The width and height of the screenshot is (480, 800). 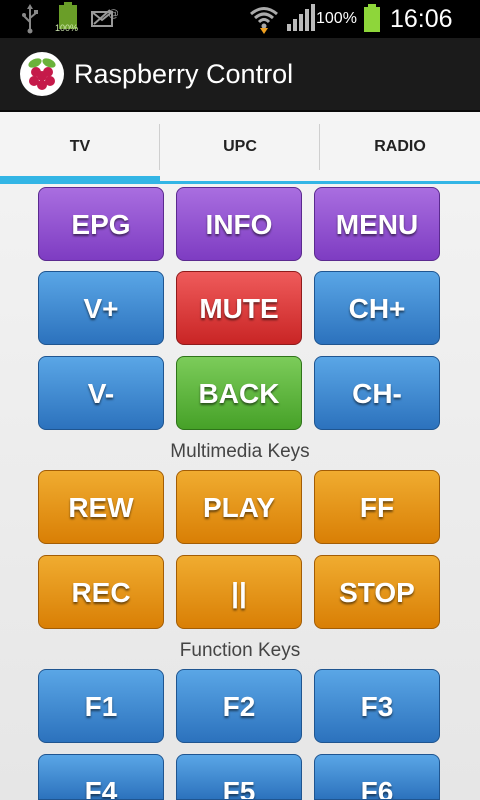 I want to click on tab-bar: TV UPC RADIO, so click(x=240, y=148).